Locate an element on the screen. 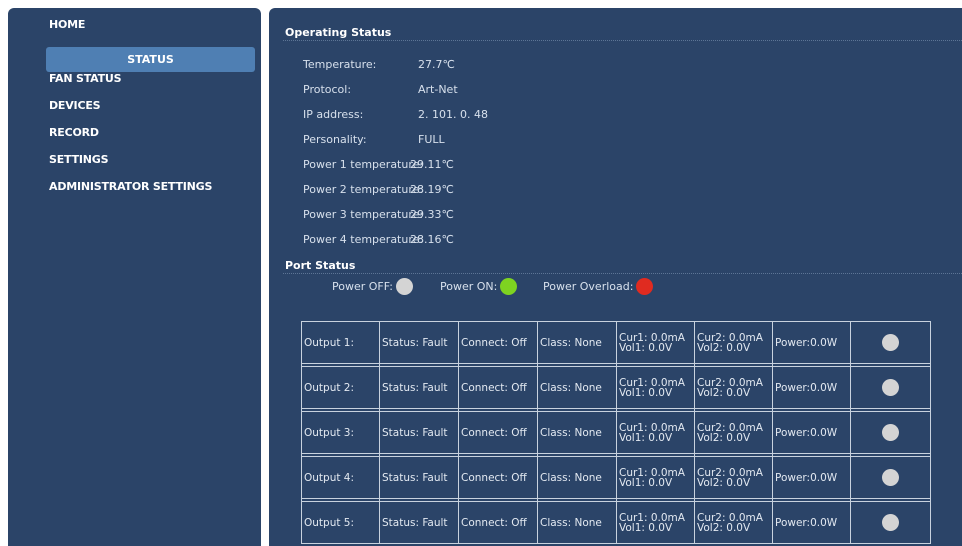 The image size is (962, 546). port-status-title: Port Status is located at coordinates (320, 265).